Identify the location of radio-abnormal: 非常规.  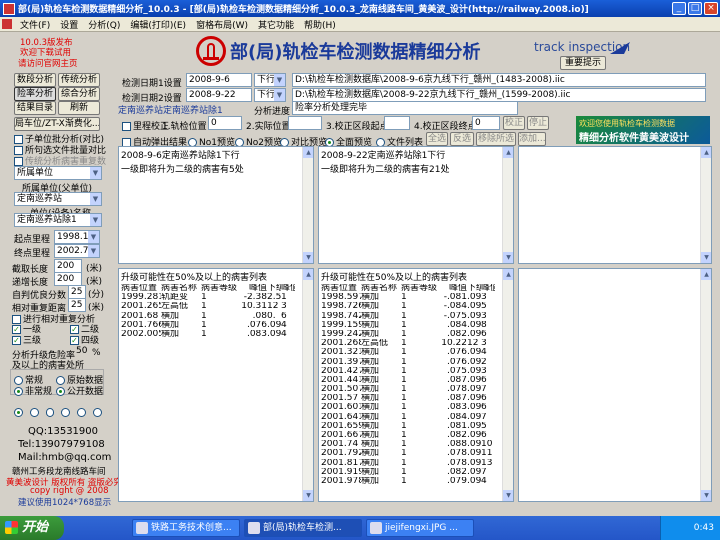
(33, 390).